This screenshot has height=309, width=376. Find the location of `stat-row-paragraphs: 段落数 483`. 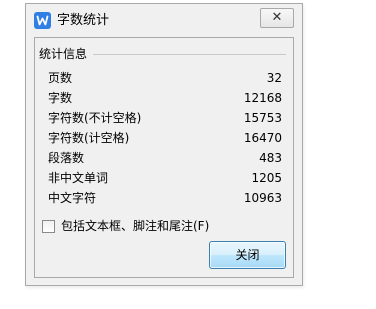

stat-row-paragraphs: 段落数 483 is located at coordinates (165, 158).